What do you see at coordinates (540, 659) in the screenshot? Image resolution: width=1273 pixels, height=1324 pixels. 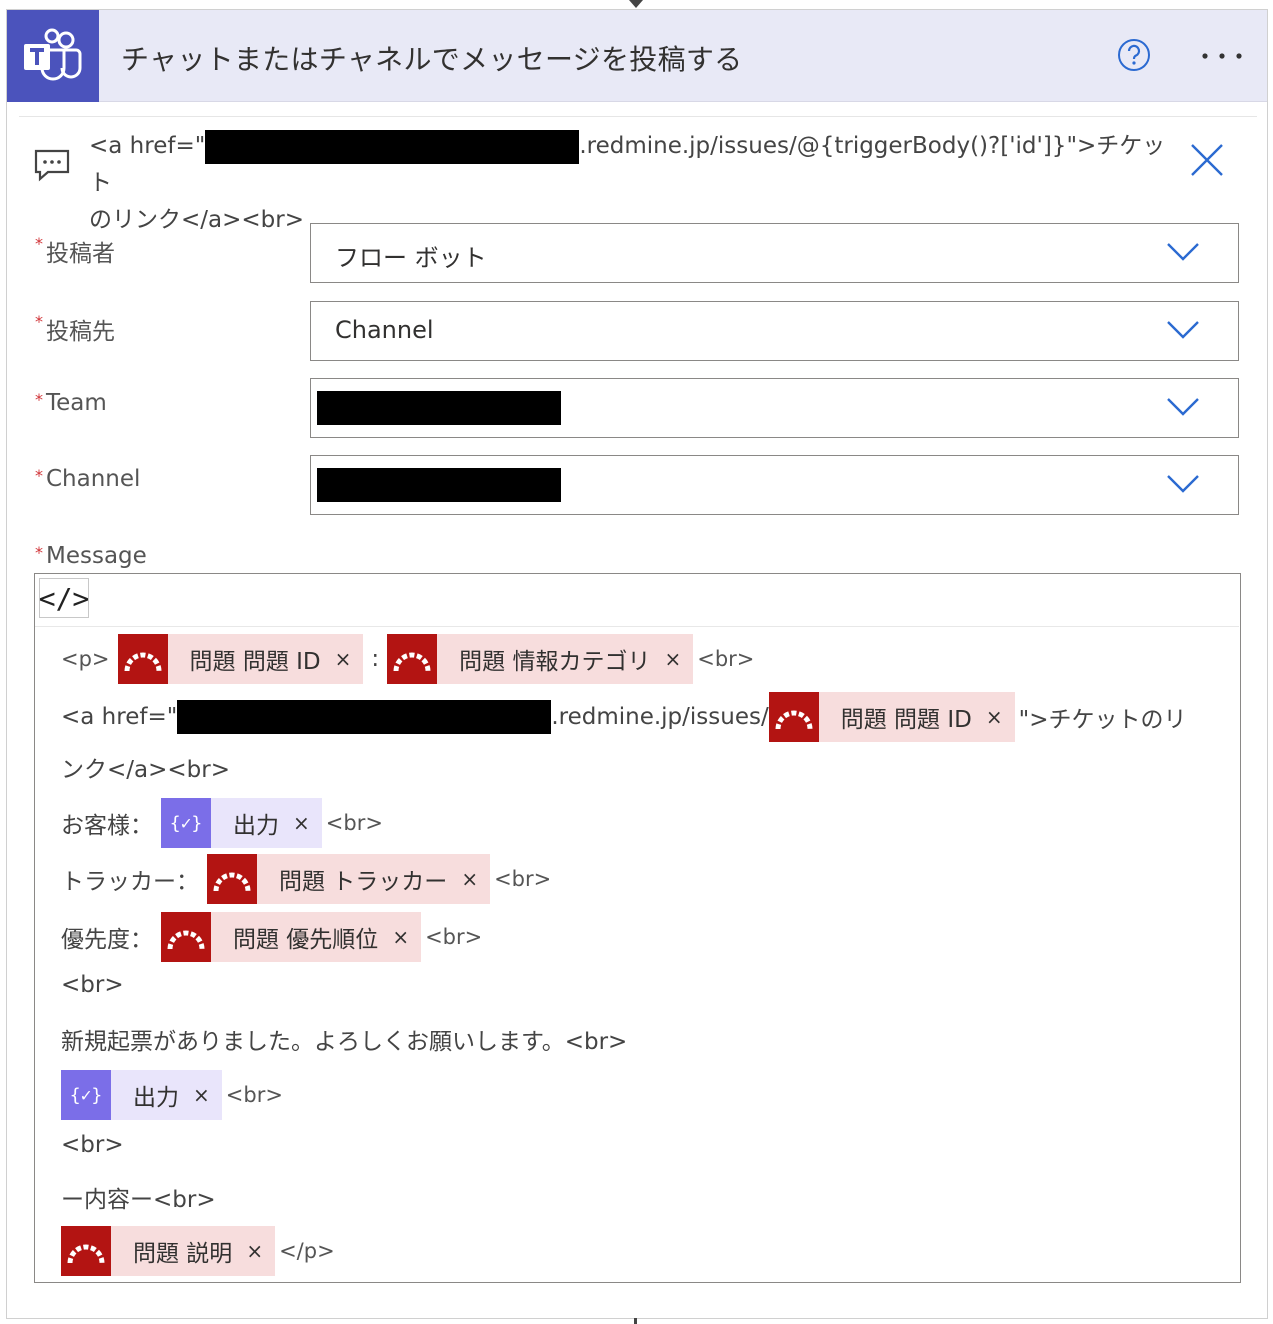 I see `dynamic-token: 問題 情報カテゴリ ×` at bounding box center [540, 659].